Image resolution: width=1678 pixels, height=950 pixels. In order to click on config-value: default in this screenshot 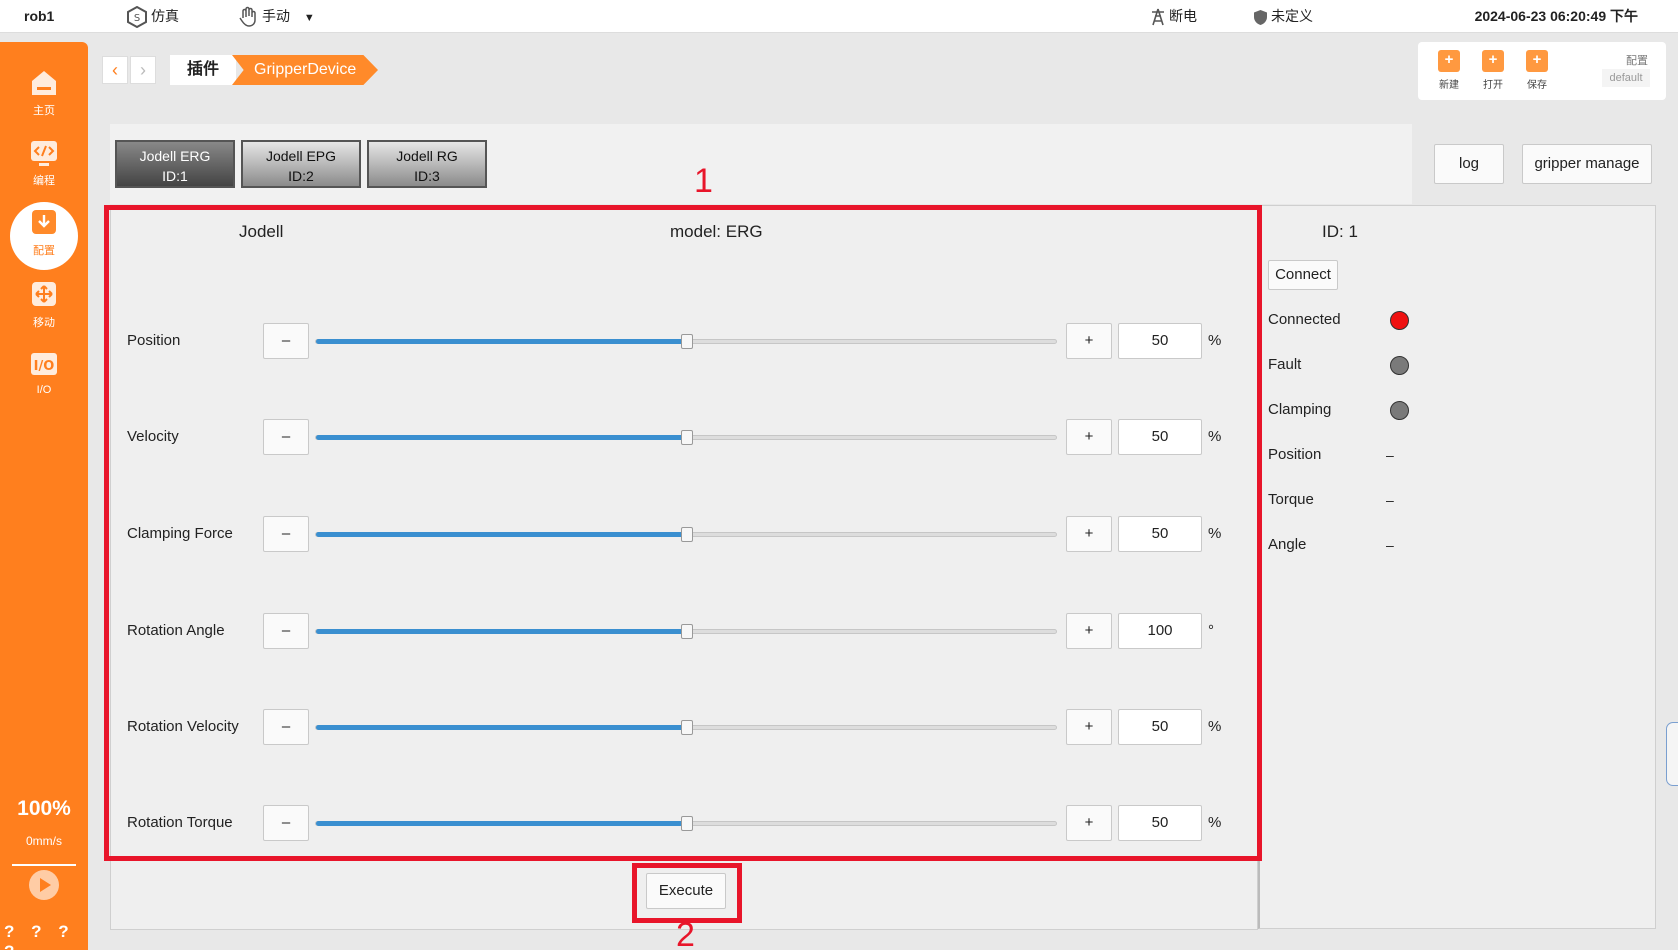, I will do `click(1626, 78)`.